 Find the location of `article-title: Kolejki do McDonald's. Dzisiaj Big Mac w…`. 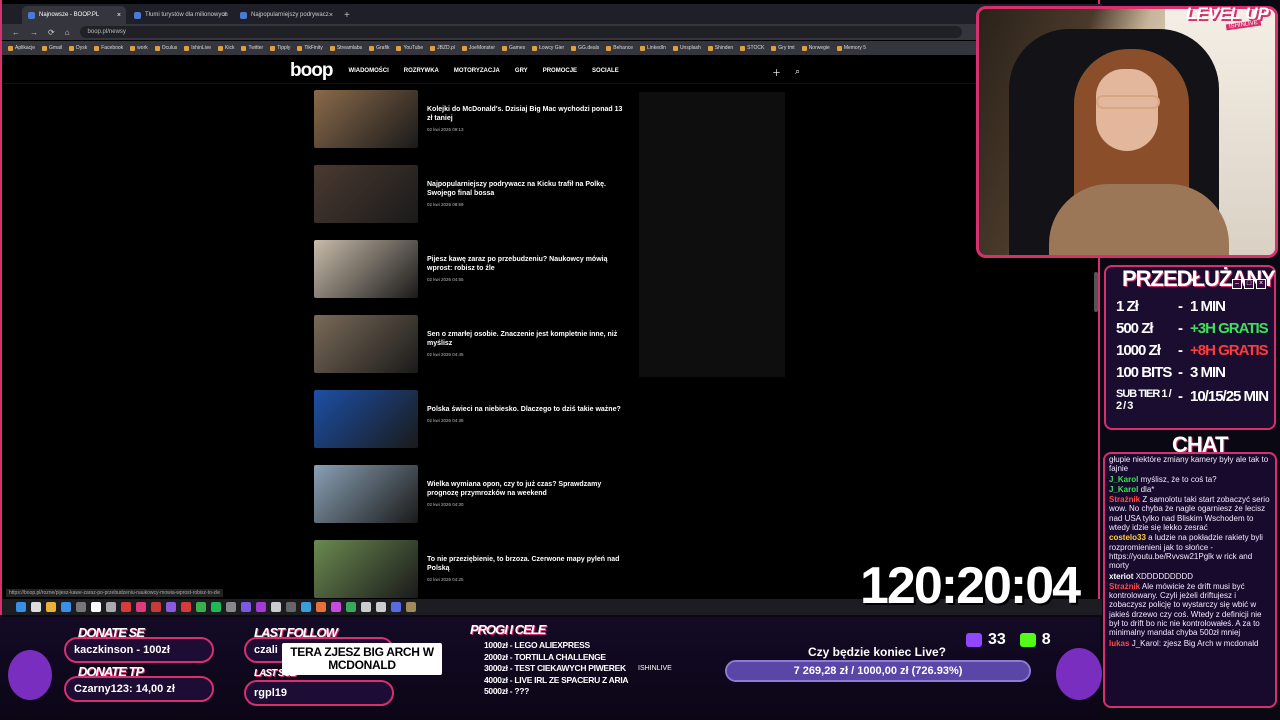

article-title: Kolejki do McDonald's. Dzisiaj Big Mac w… is located at coordinates (527, 114).